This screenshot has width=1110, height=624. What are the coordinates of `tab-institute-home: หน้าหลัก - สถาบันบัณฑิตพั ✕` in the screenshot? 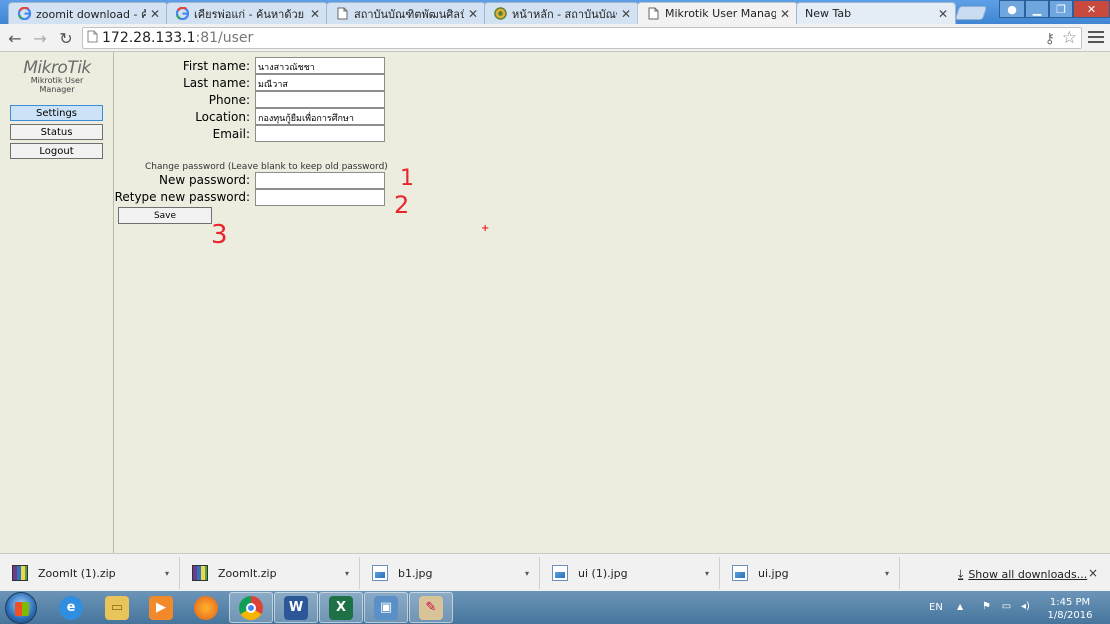 It's located at (561, 13).